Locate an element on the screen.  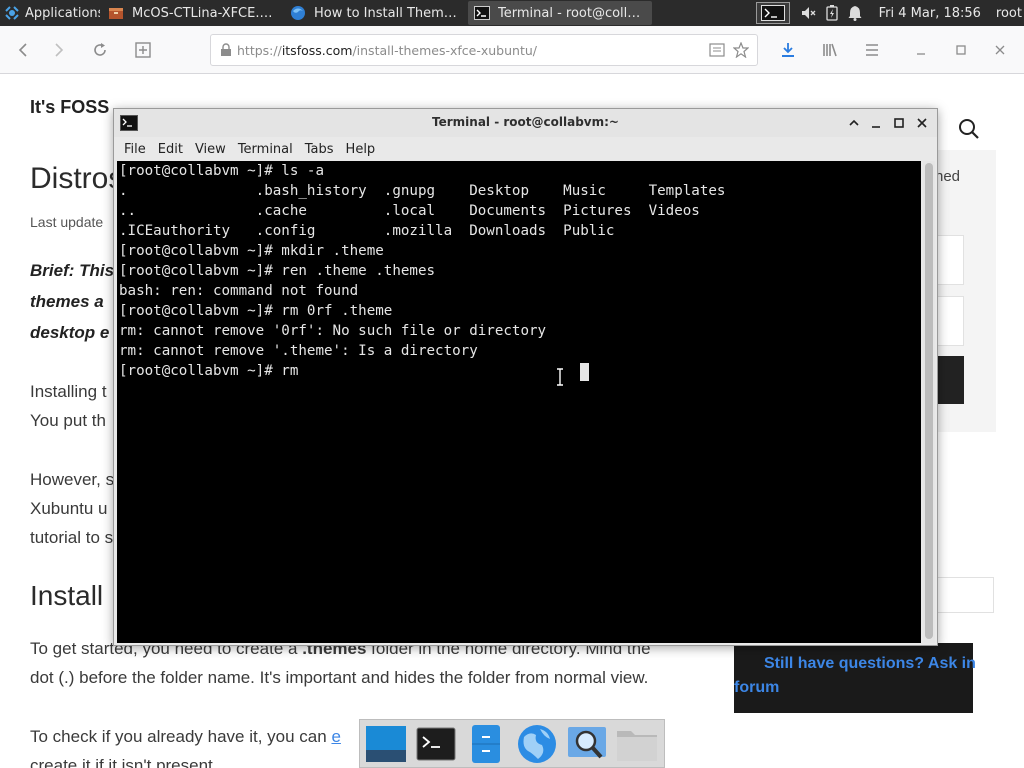
maximize-button is located at coordinates (899, 123).